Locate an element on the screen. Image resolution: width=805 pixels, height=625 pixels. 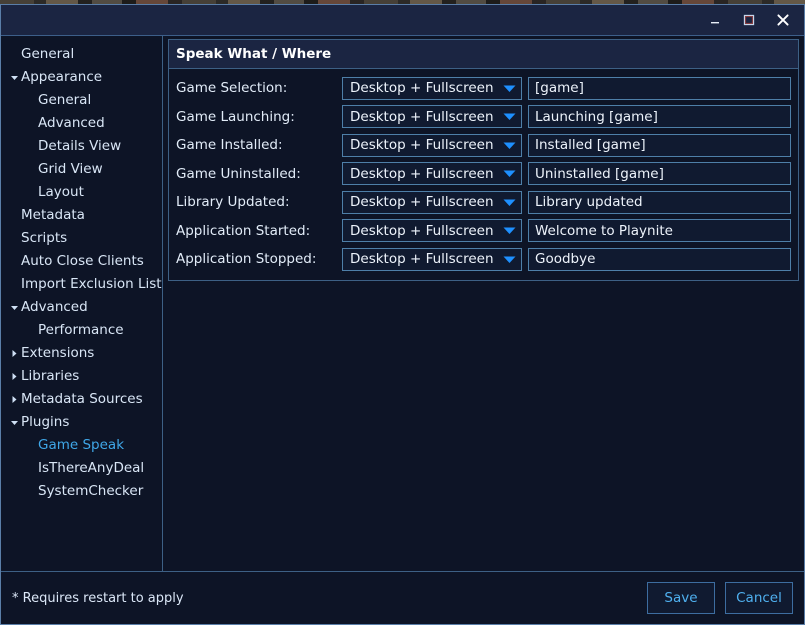
sidebar-item-label: SystemChecker is located at coordinates (91, 490).